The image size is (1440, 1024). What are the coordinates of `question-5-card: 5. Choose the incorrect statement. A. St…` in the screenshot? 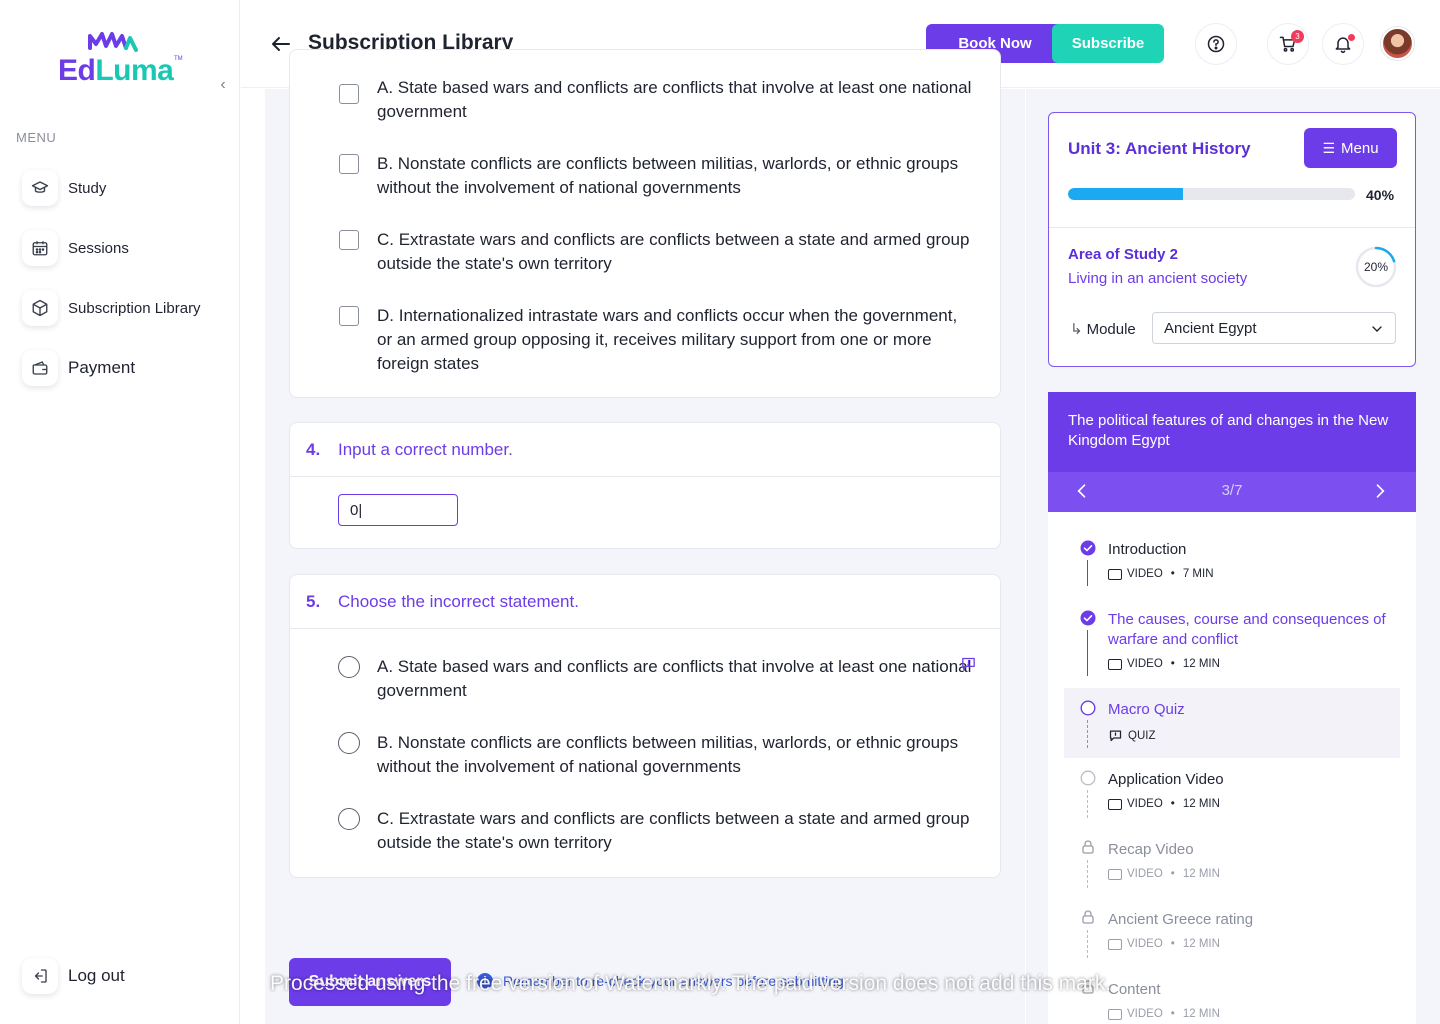 It's located at (645, 726).